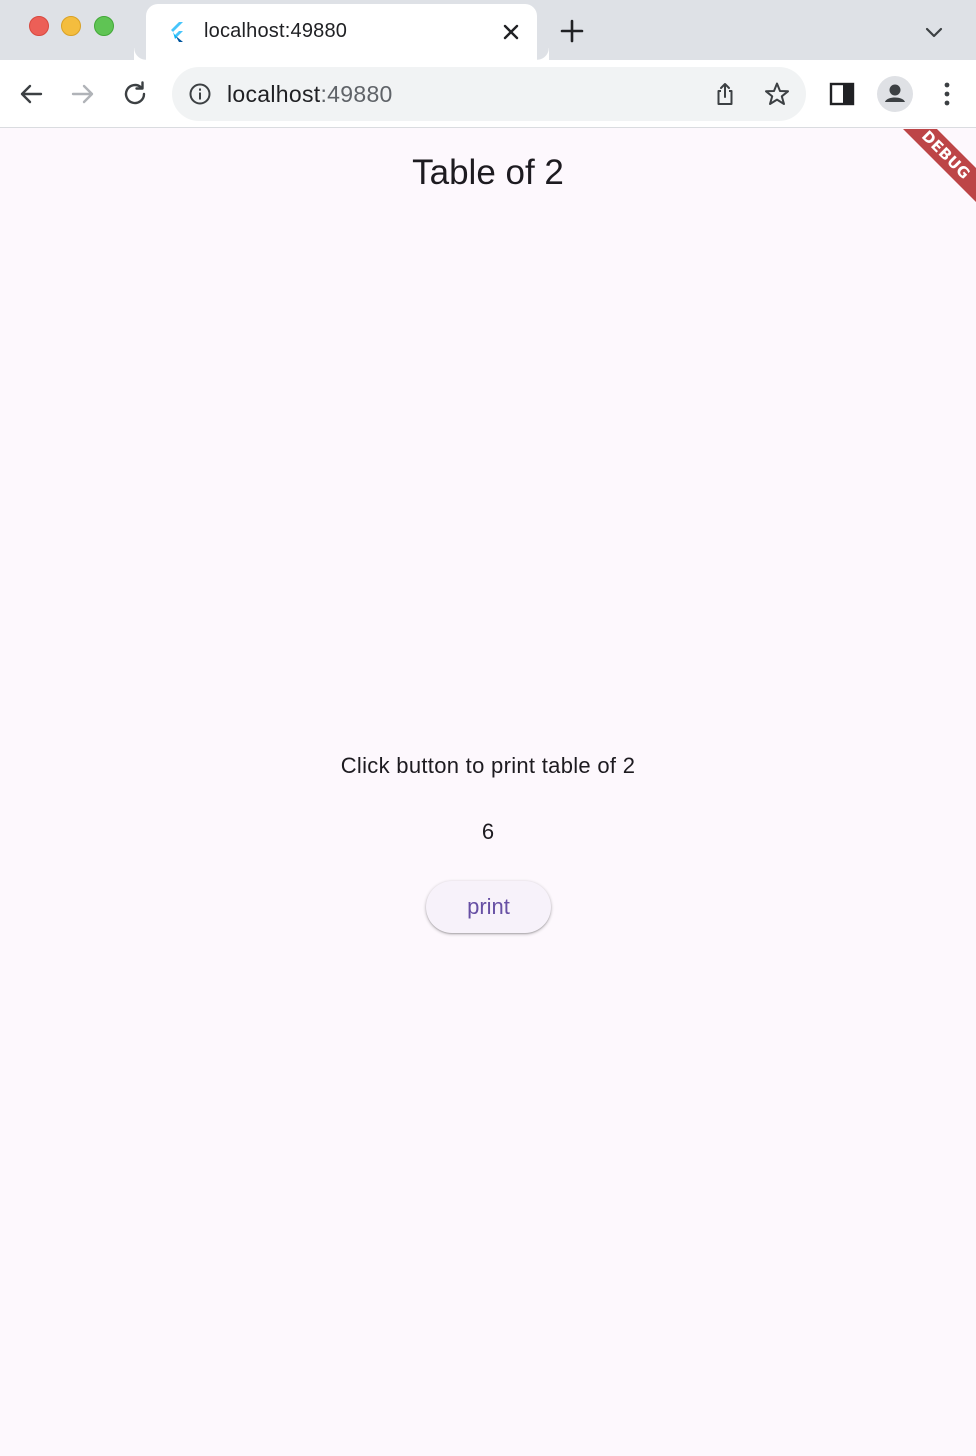  Describe the element at coordinates (572, 31) in the screenshot. I see `new-tab-icon` at that location.